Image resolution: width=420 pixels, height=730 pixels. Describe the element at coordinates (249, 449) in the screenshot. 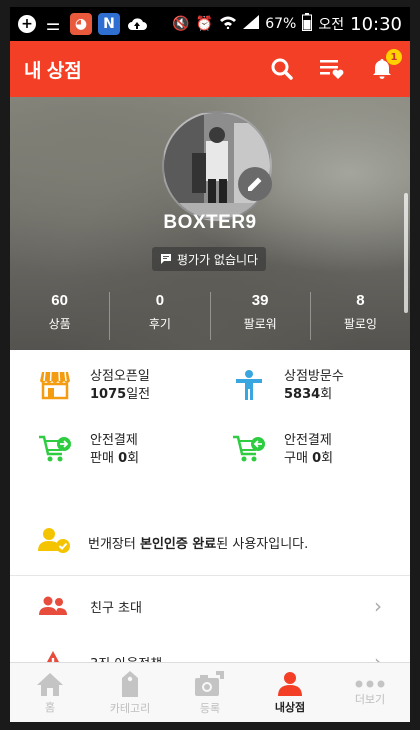

I see `cart-in-icon` at that location.